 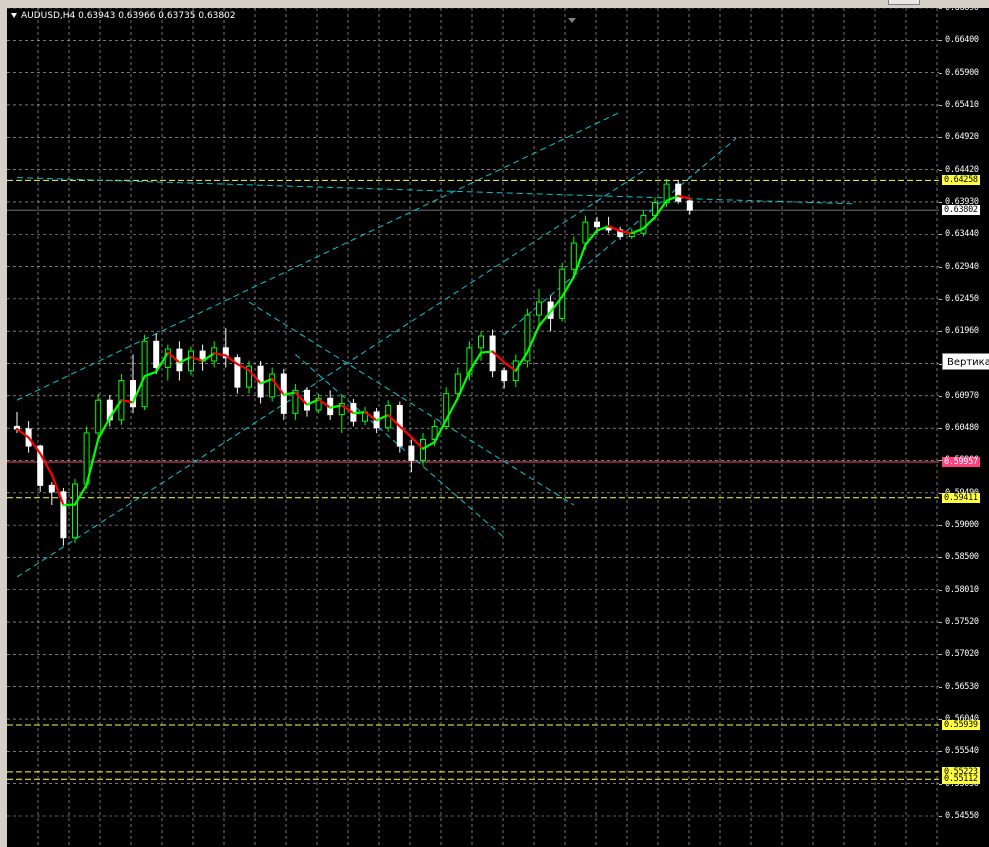 What do you see at coordinates (962, 137) in the screenshot?
I see `axis-tick-label: 0.64920` at bounding box center [962, 137].